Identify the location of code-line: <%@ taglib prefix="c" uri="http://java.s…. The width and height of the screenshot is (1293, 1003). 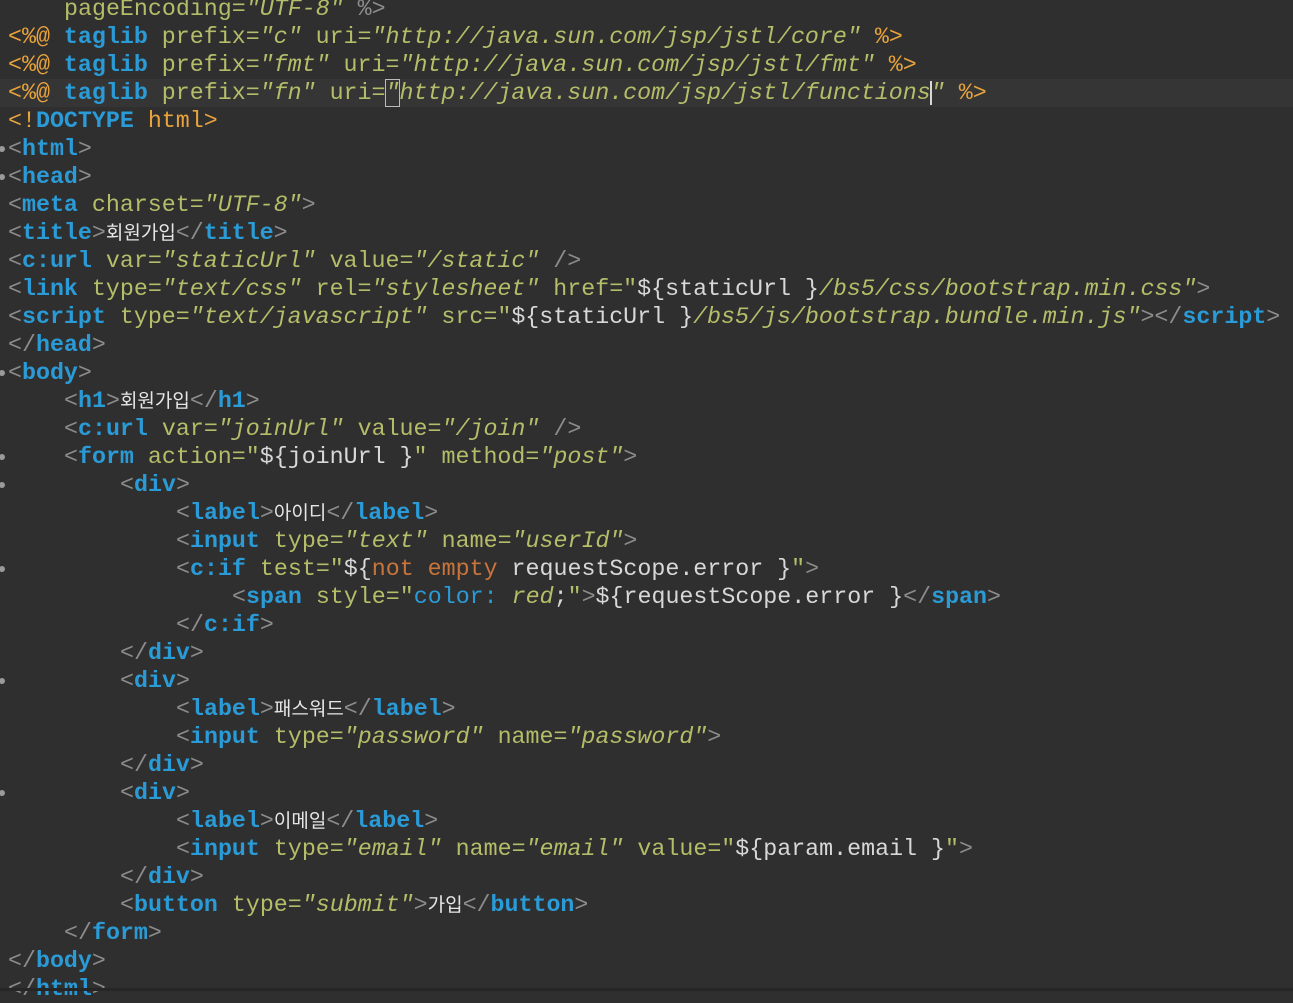
(646, 37).